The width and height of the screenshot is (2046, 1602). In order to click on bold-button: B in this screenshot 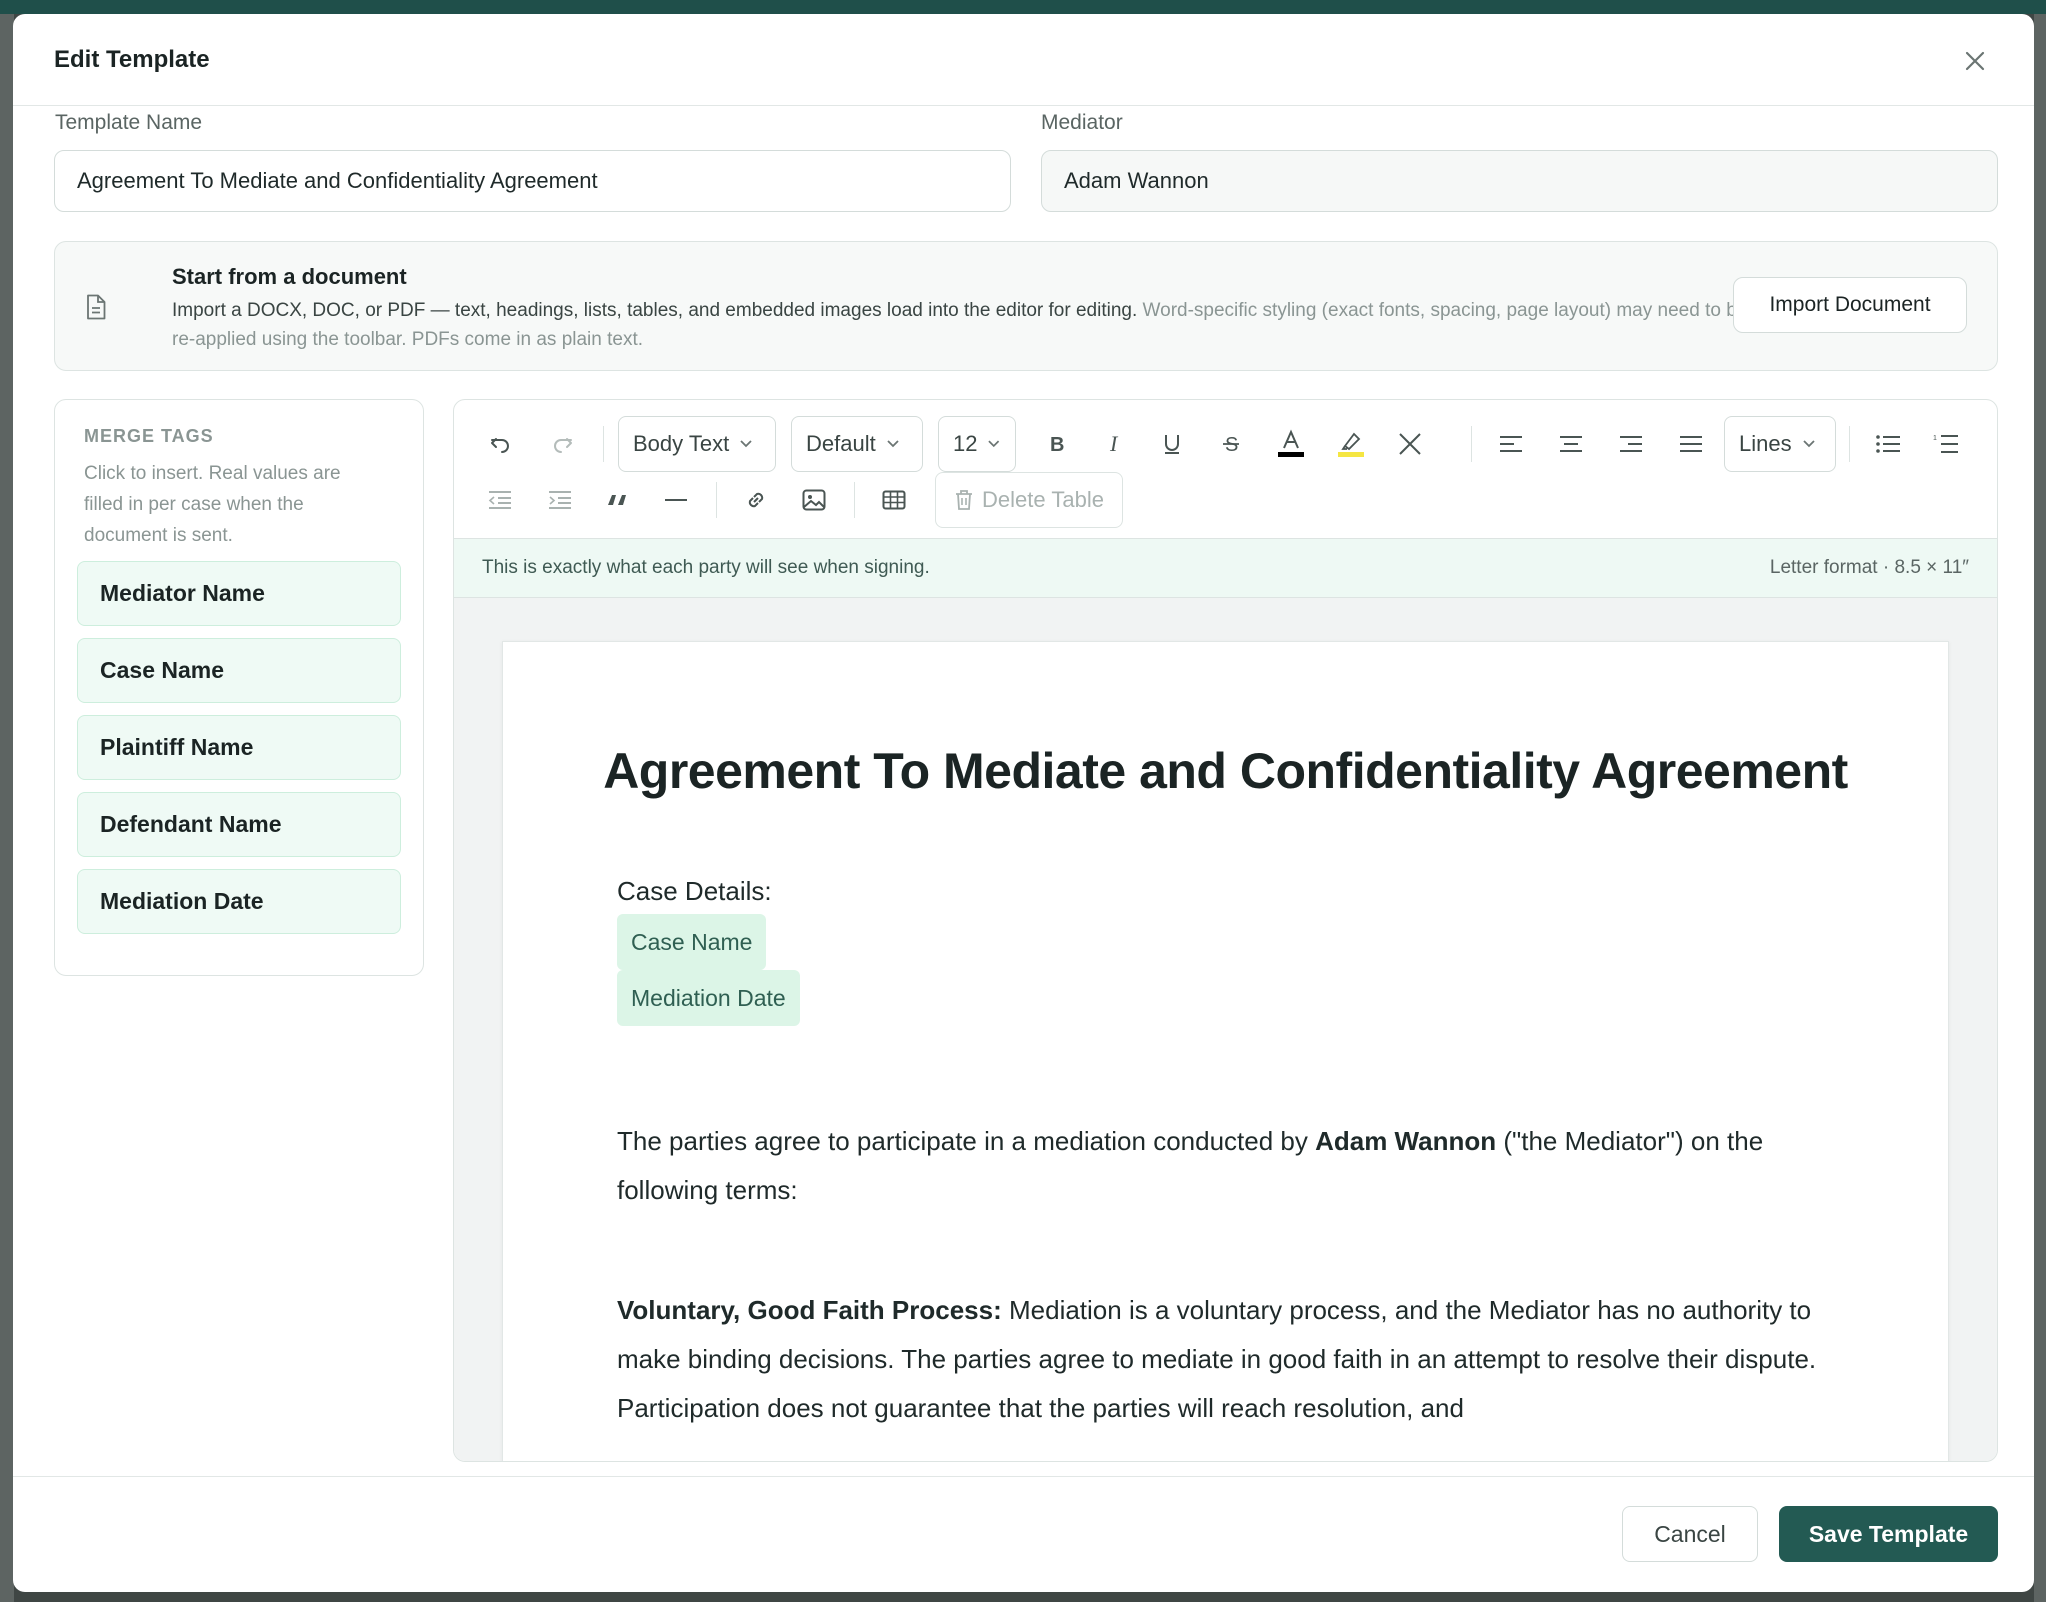, I will do `click(1056, 444)`.